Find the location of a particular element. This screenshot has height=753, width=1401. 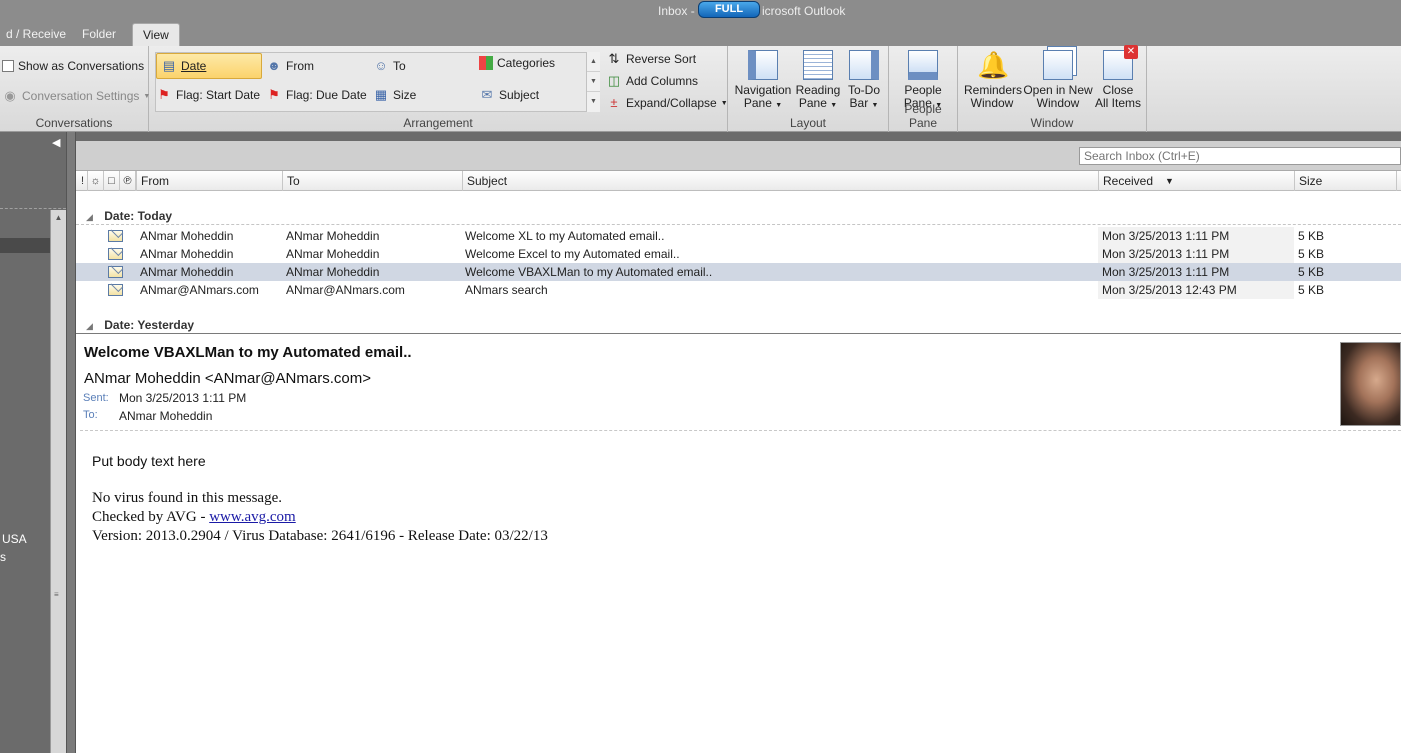

close-all-items-button: ✕ Close All Items is located at coordinates (1118, 77).